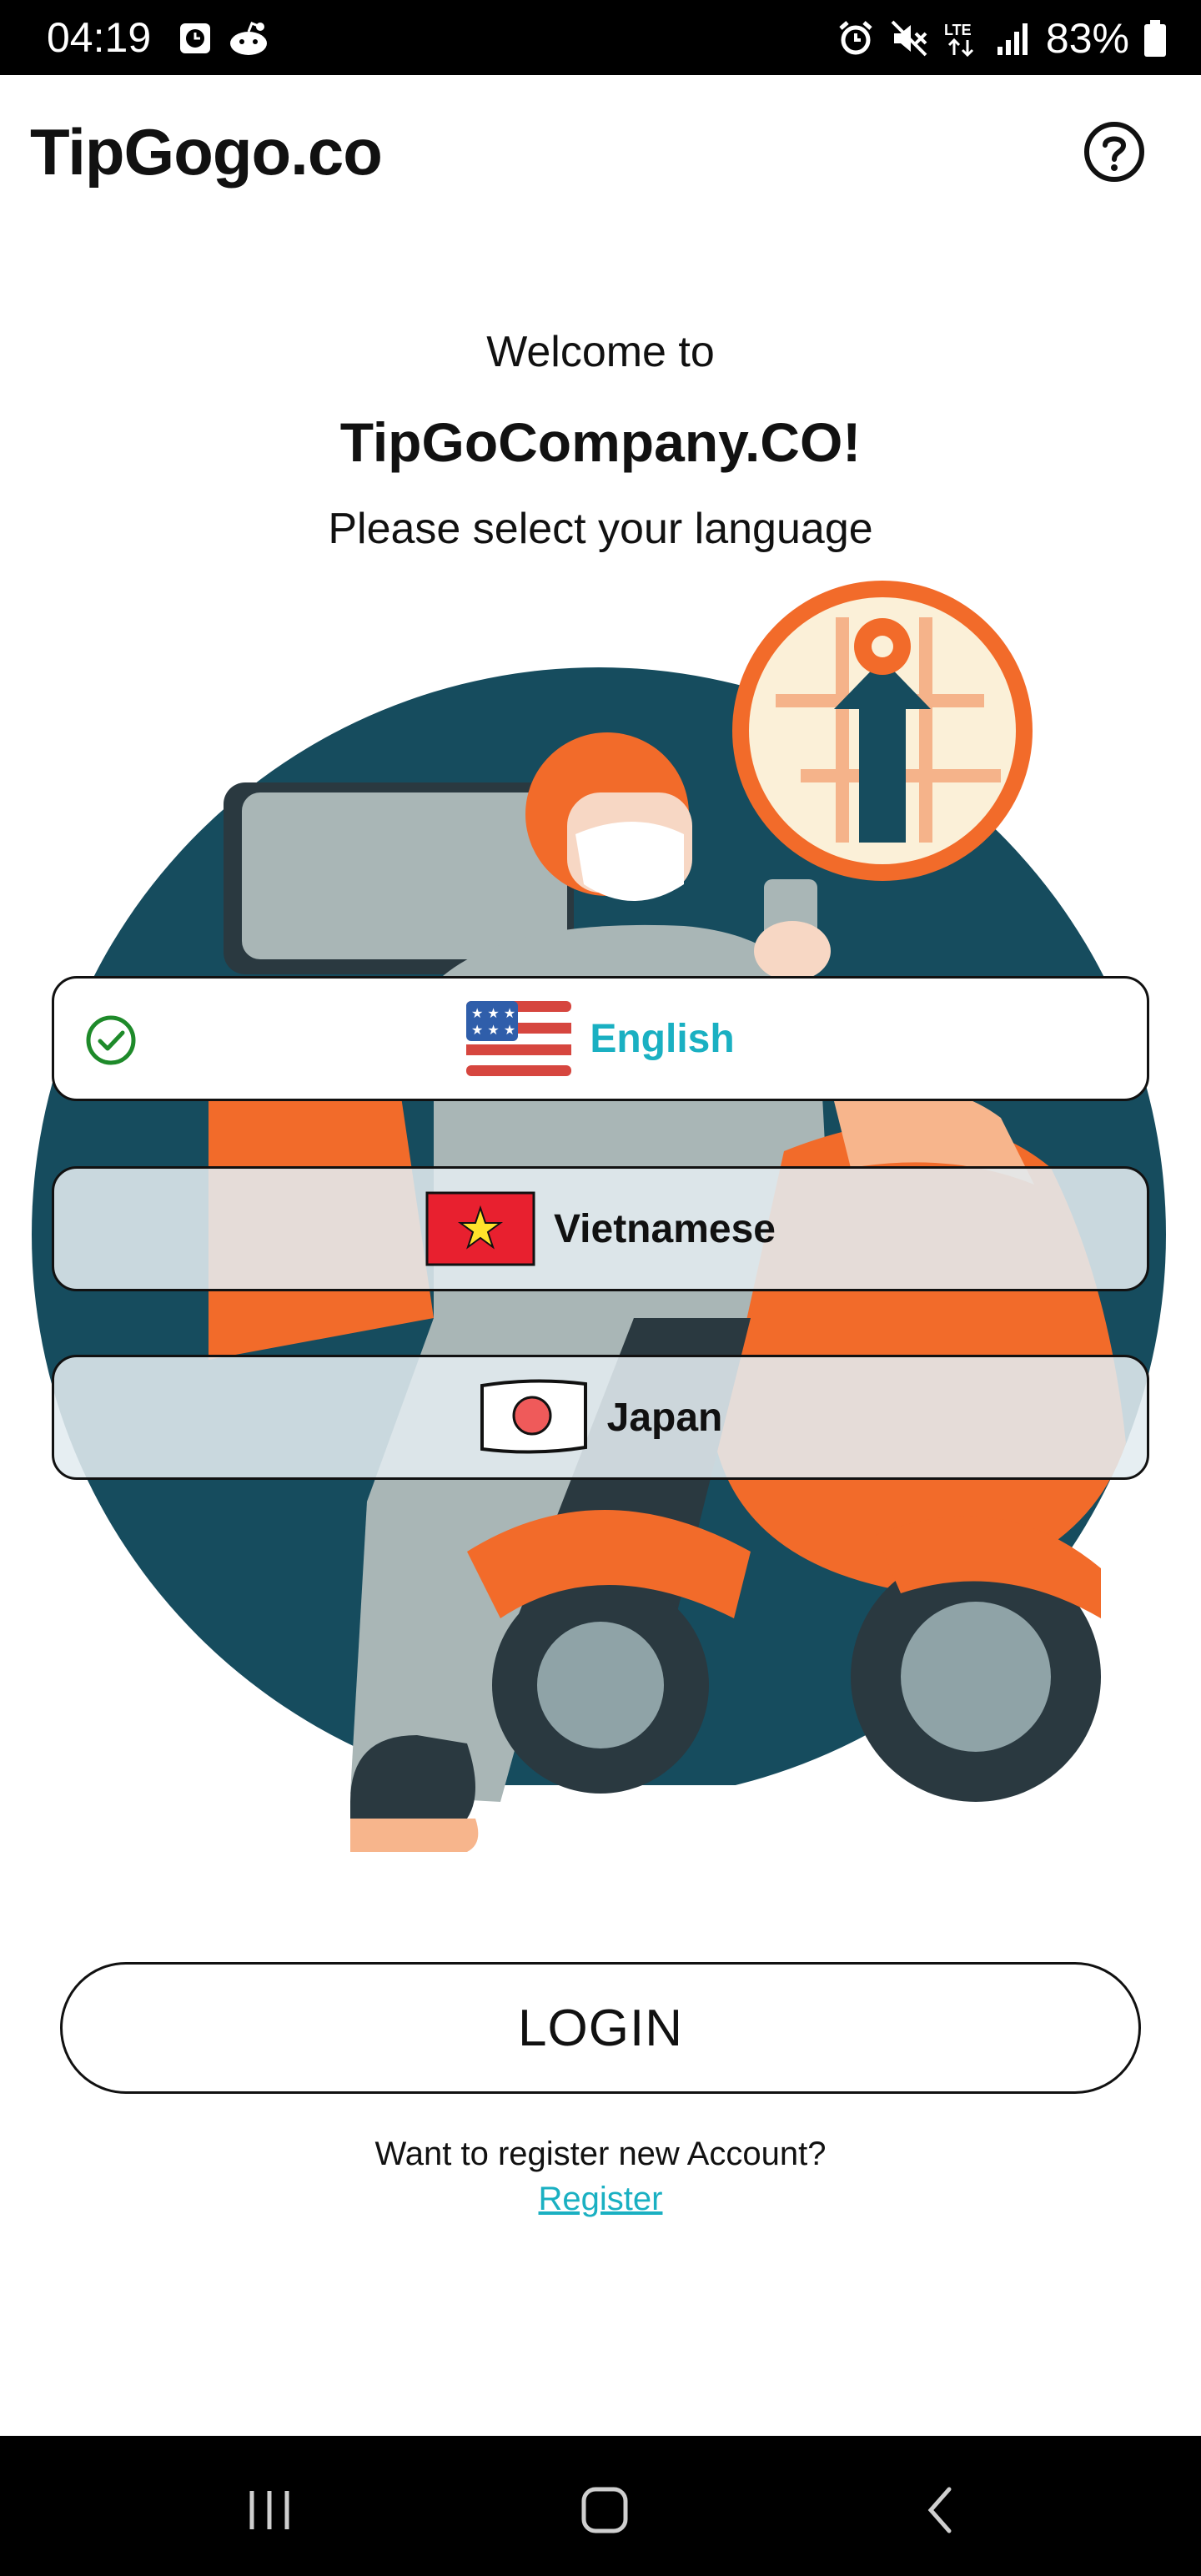 This screenshot has width=1201, height=2576. Describe the element at coordinates (958, 30) in the screenshot. I see `svg-text: LTE` at that location.